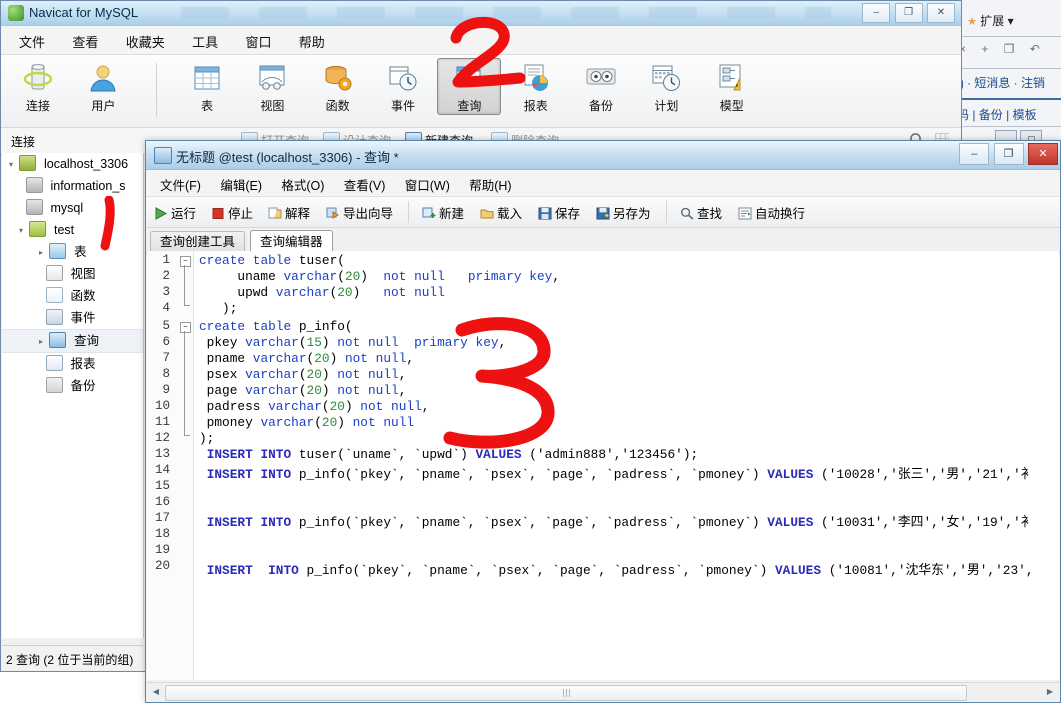 The width and height of the screenshot is (1061, 703). I want to click on toolbar-connection-button: 连接, so click(38, 86).